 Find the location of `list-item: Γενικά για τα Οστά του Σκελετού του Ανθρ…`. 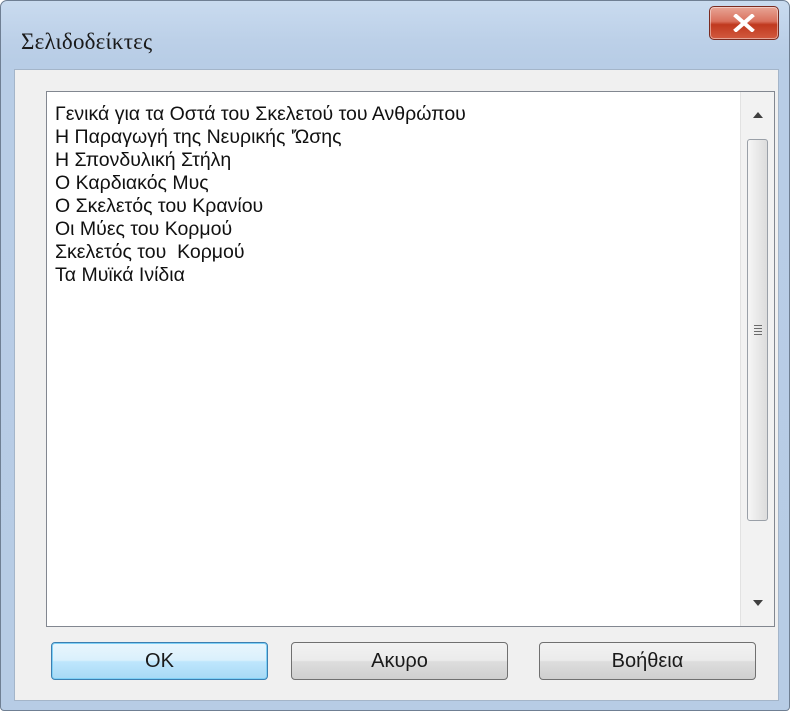

list-item: Γενικά για τα Οστά του Σκελετού του Ανθρ… is located at coordinates (260, 114).